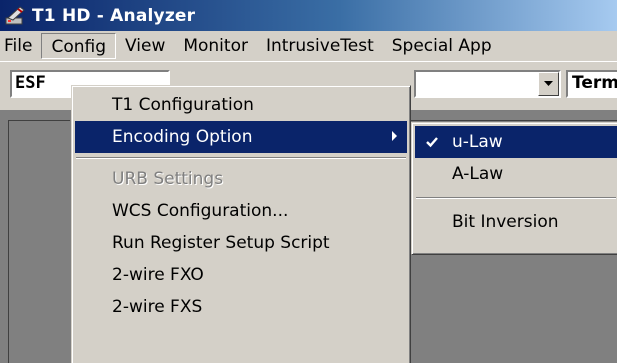 The height and width of the screenshot is (363, 617). What do you see at coordinates (215, 46) in the screenshot?
I see `menu-monitor: Monitor` at bounding box center [215, 46].